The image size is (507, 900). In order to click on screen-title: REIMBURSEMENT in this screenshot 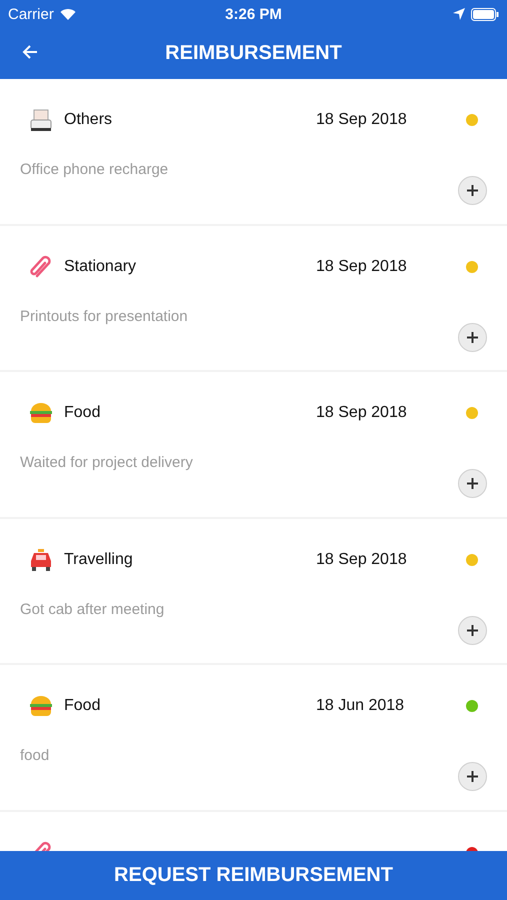, I will do `click(253, 53)`.